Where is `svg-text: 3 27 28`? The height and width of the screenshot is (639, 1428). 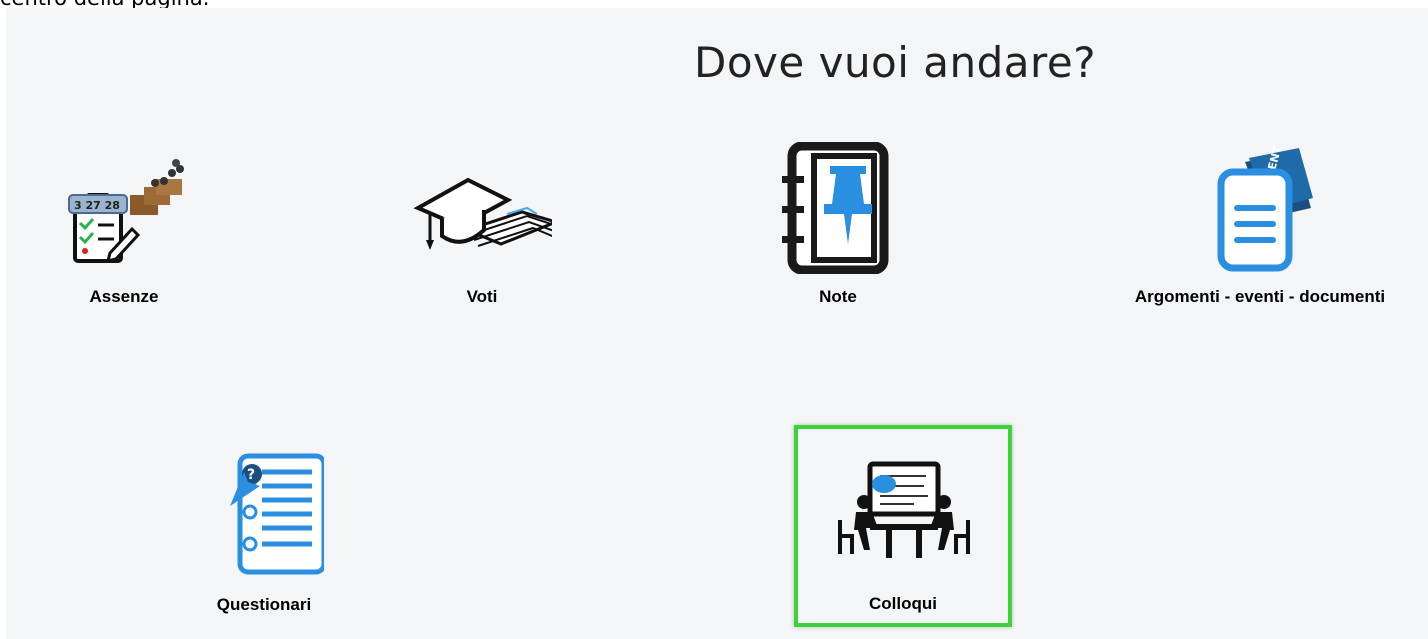 svg-text: 3 27 28 is located at coordinates (97, 205).